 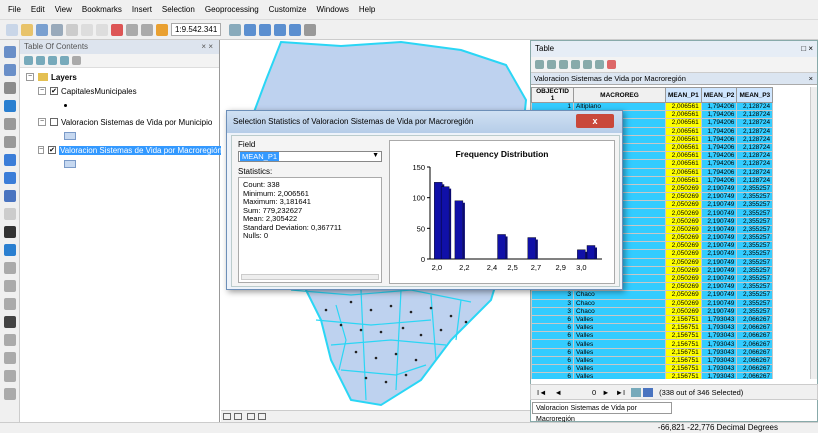 I want to click on menu-item: Insert, so click(x=142, y=9).